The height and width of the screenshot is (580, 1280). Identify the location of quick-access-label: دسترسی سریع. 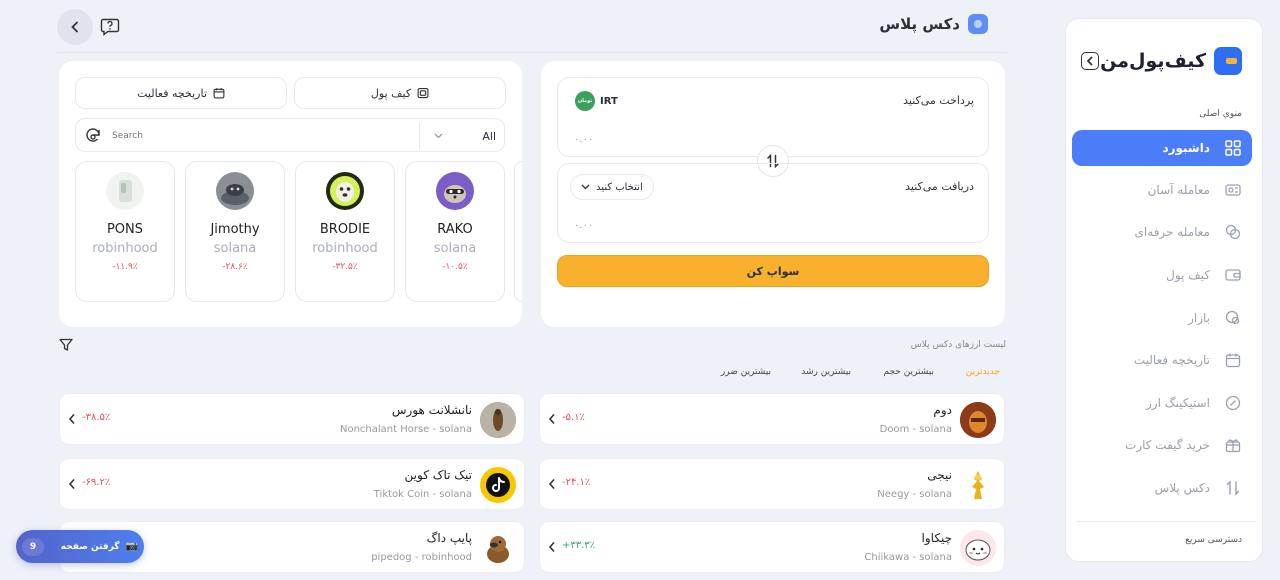
(1213, 540).